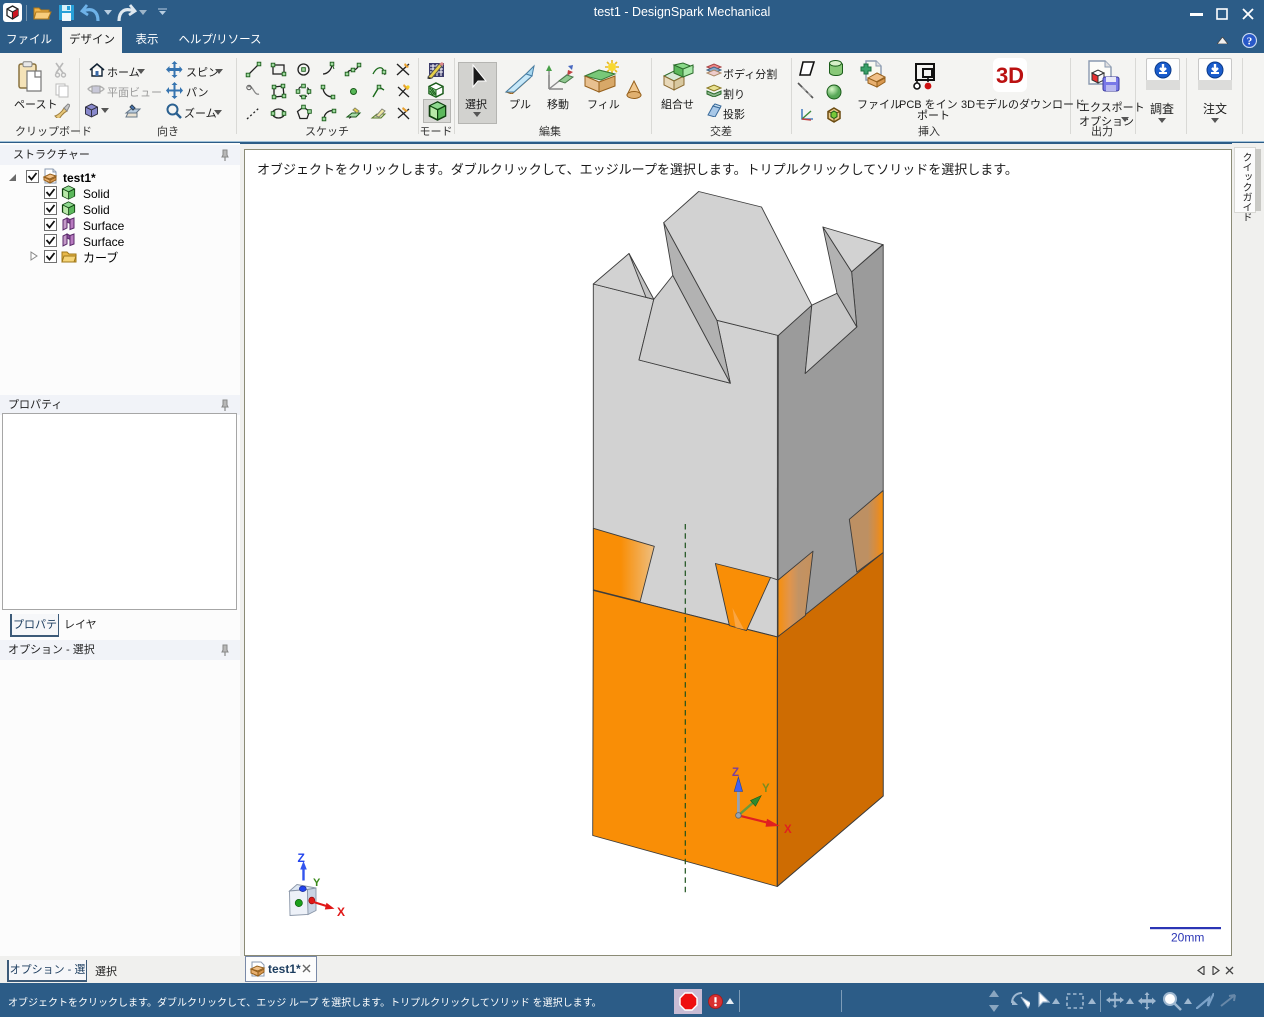 The height and width of the screenshot is (1017, 1264). Describe the element at coordinates (1187, 938) in the screenshot. I see `svg-text: 20mm` at that location.